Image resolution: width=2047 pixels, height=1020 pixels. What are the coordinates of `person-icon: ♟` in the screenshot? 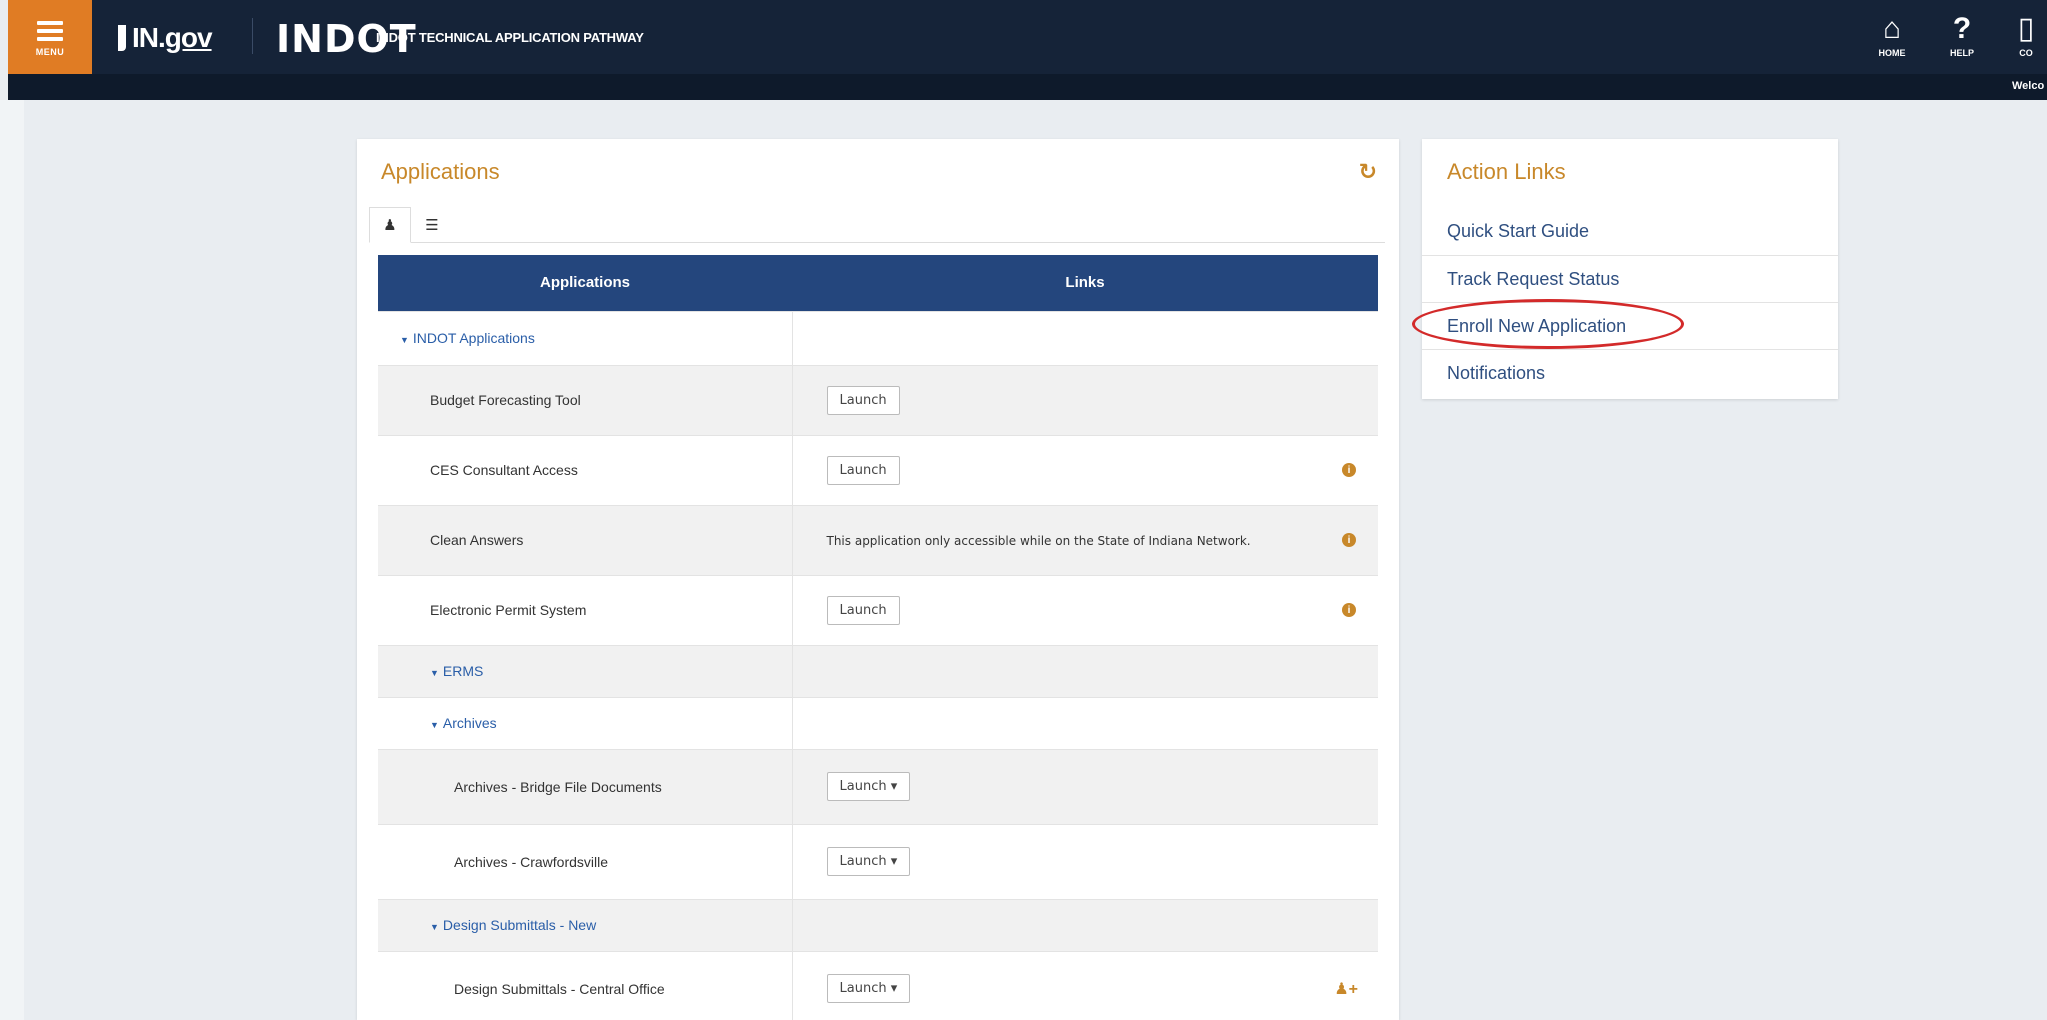 It's located at (390, 225).